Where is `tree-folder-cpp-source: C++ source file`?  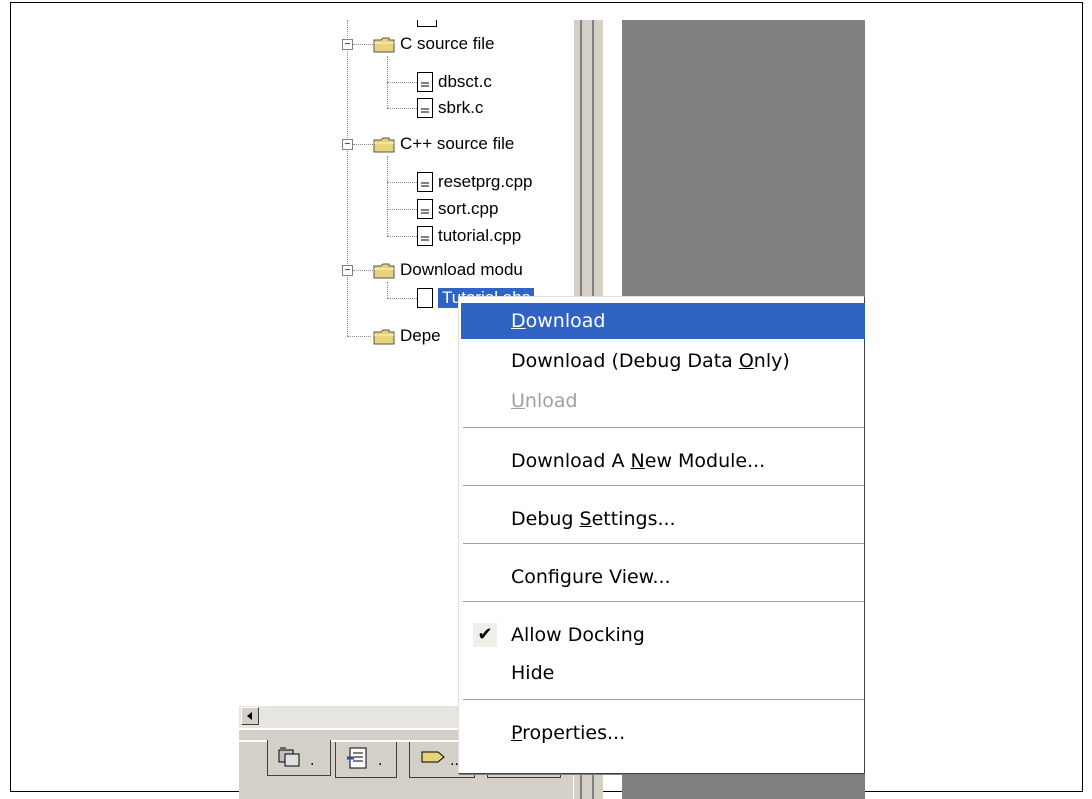
tree-folder-cpp-source: C++ source file is located at coordinates (443, 144).